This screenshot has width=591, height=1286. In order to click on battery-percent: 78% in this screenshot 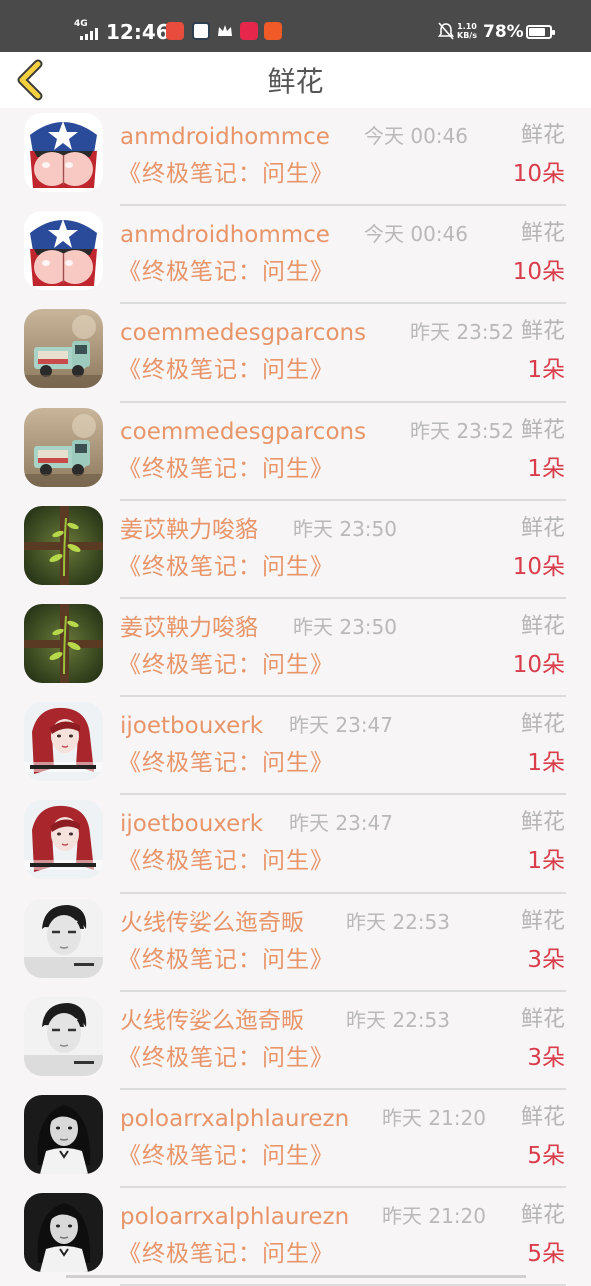, I will do `click(503, 32)`.